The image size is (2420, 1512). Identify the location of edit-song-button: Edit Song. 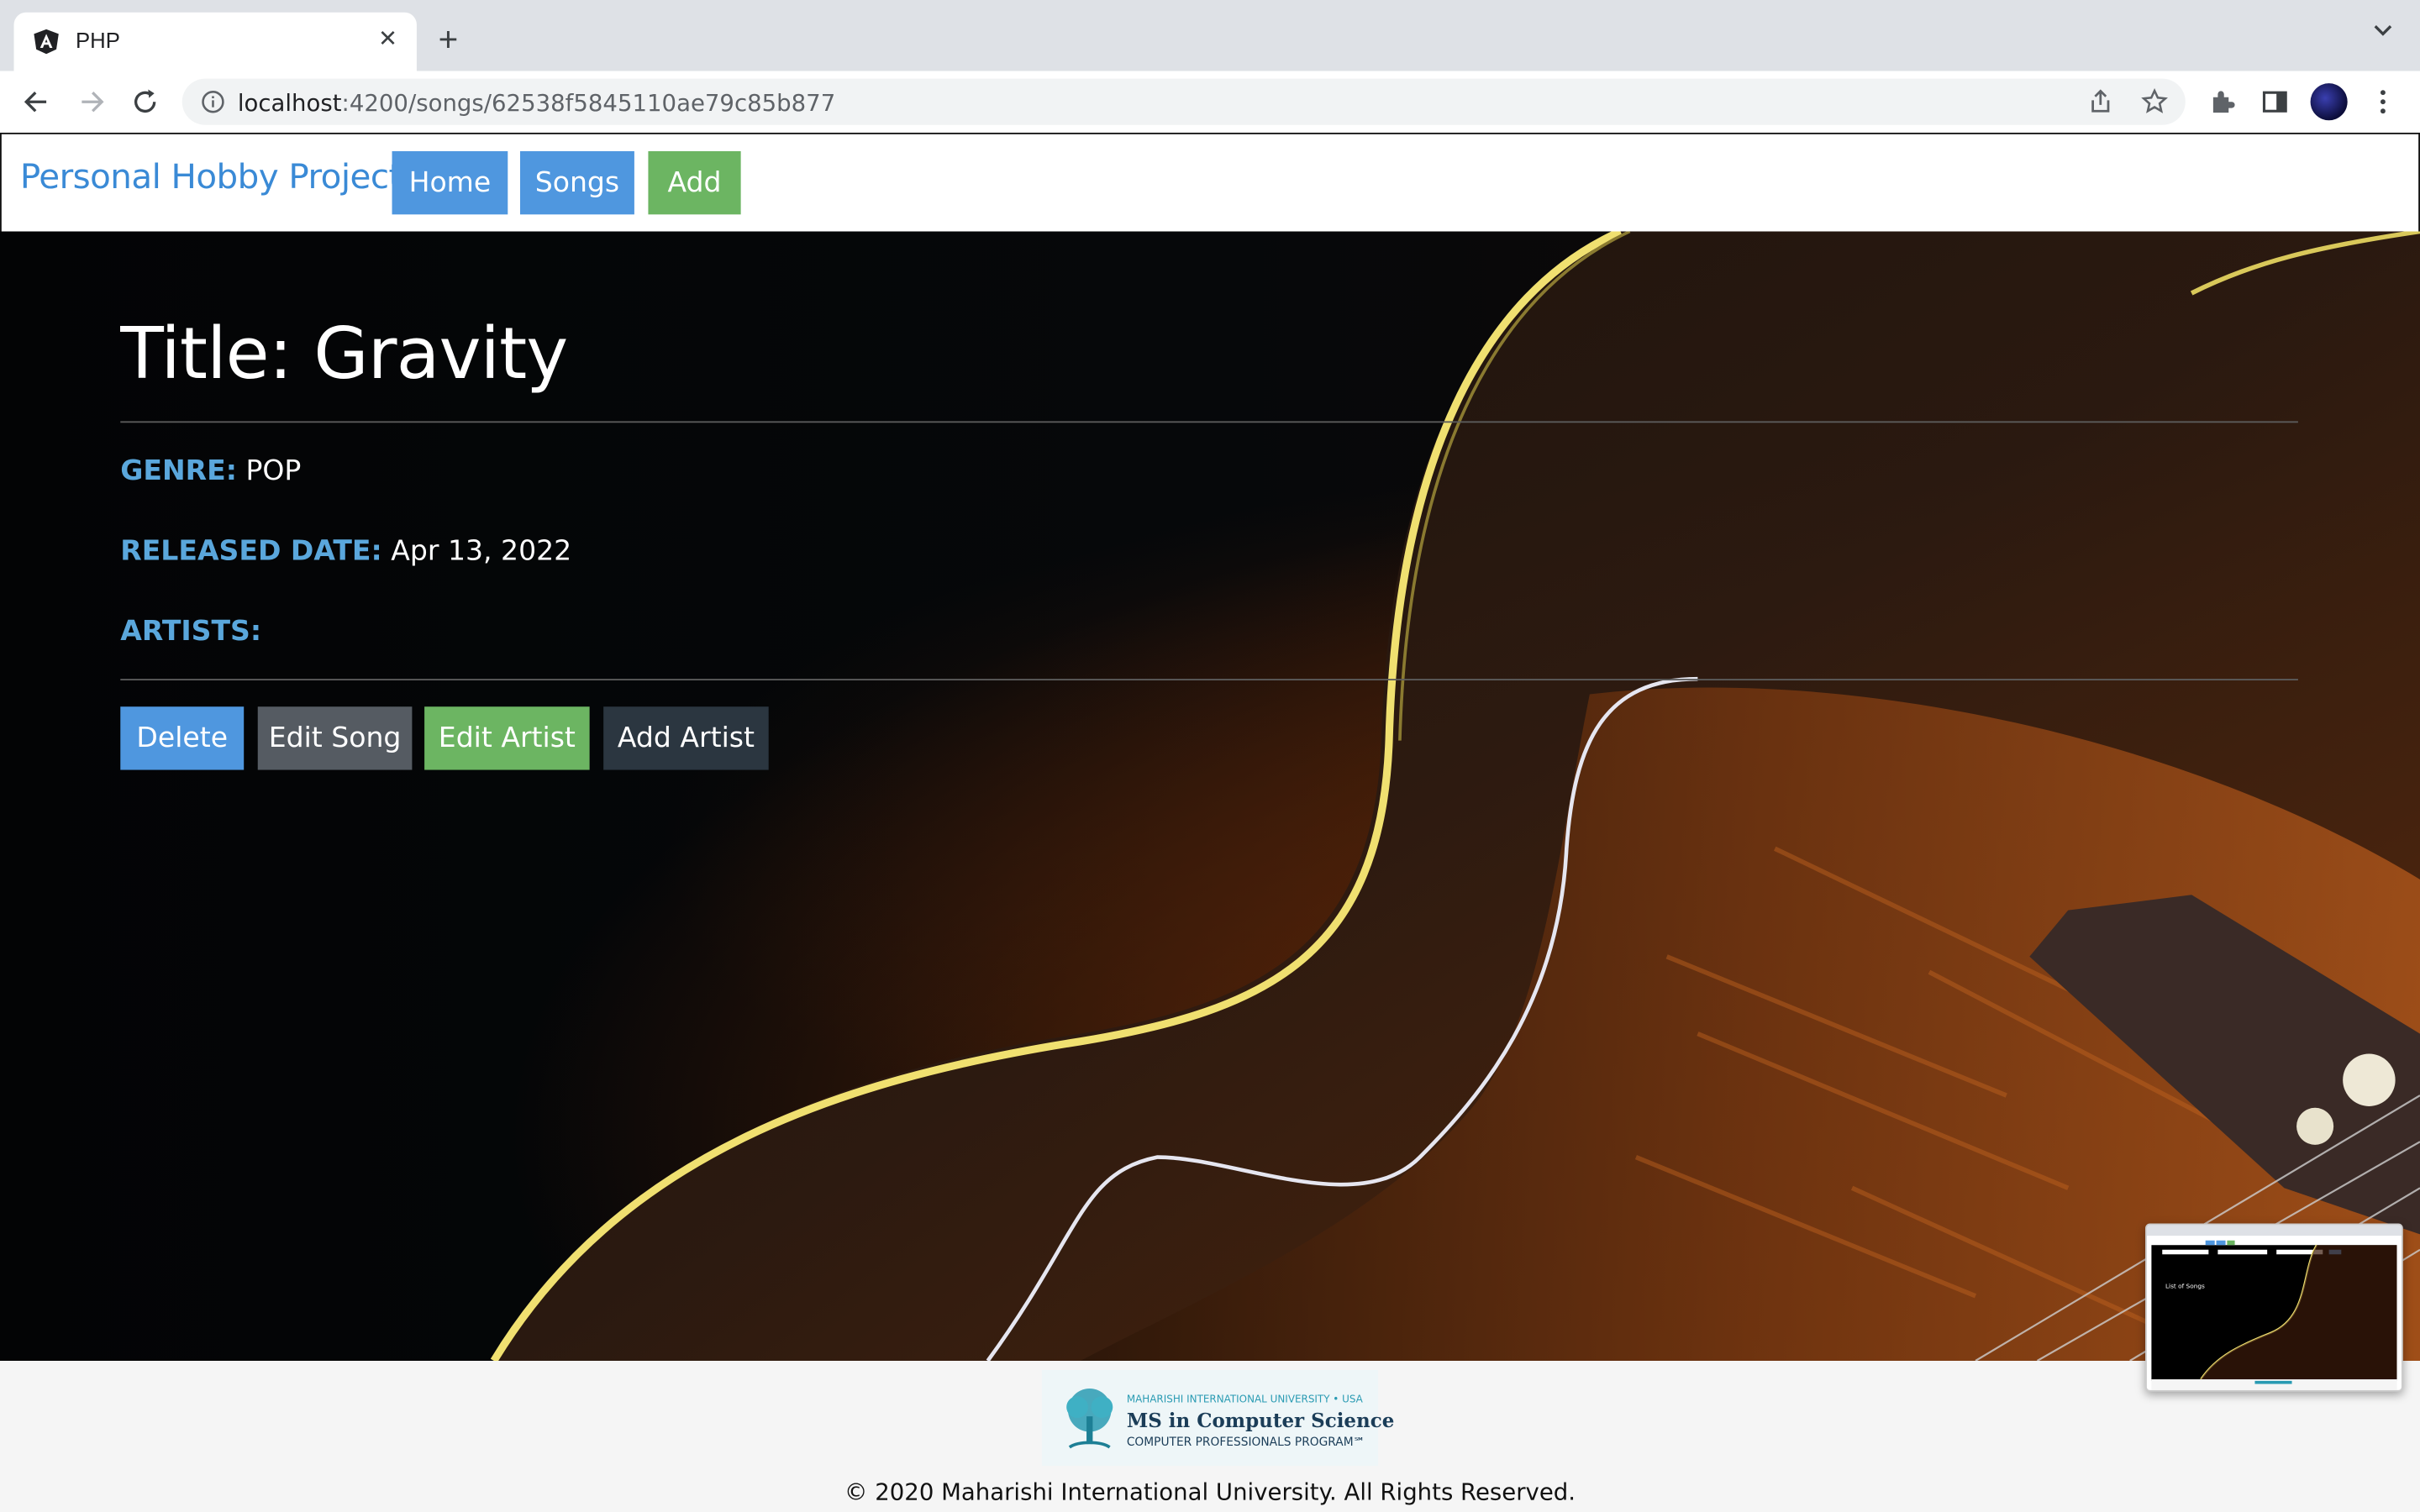
(335, 738).